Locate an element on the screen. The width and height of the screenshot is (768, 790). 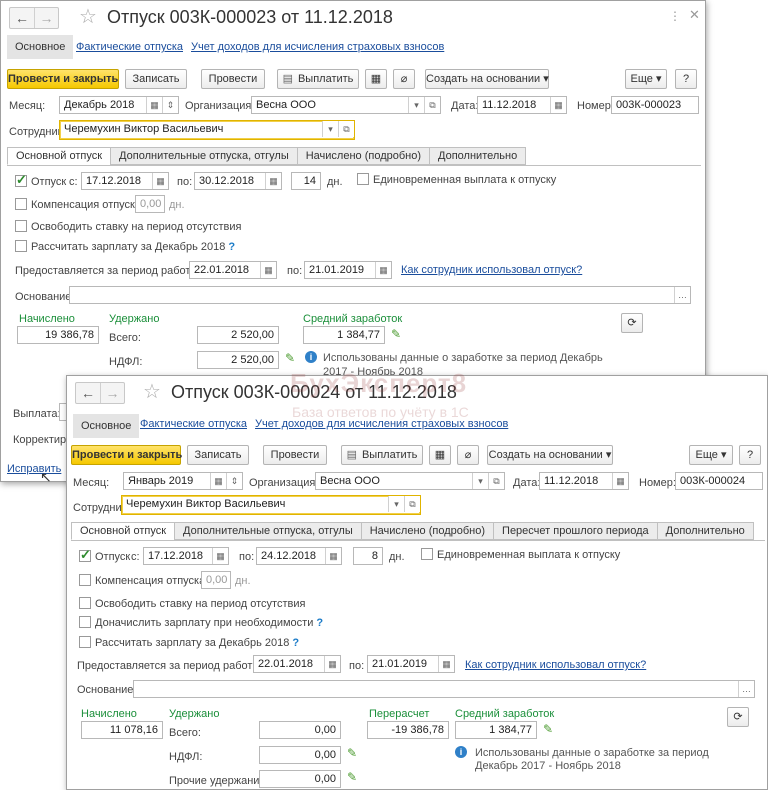
period-from-field: 22.01.2018 ▦ is located at coordinates (233, 270).